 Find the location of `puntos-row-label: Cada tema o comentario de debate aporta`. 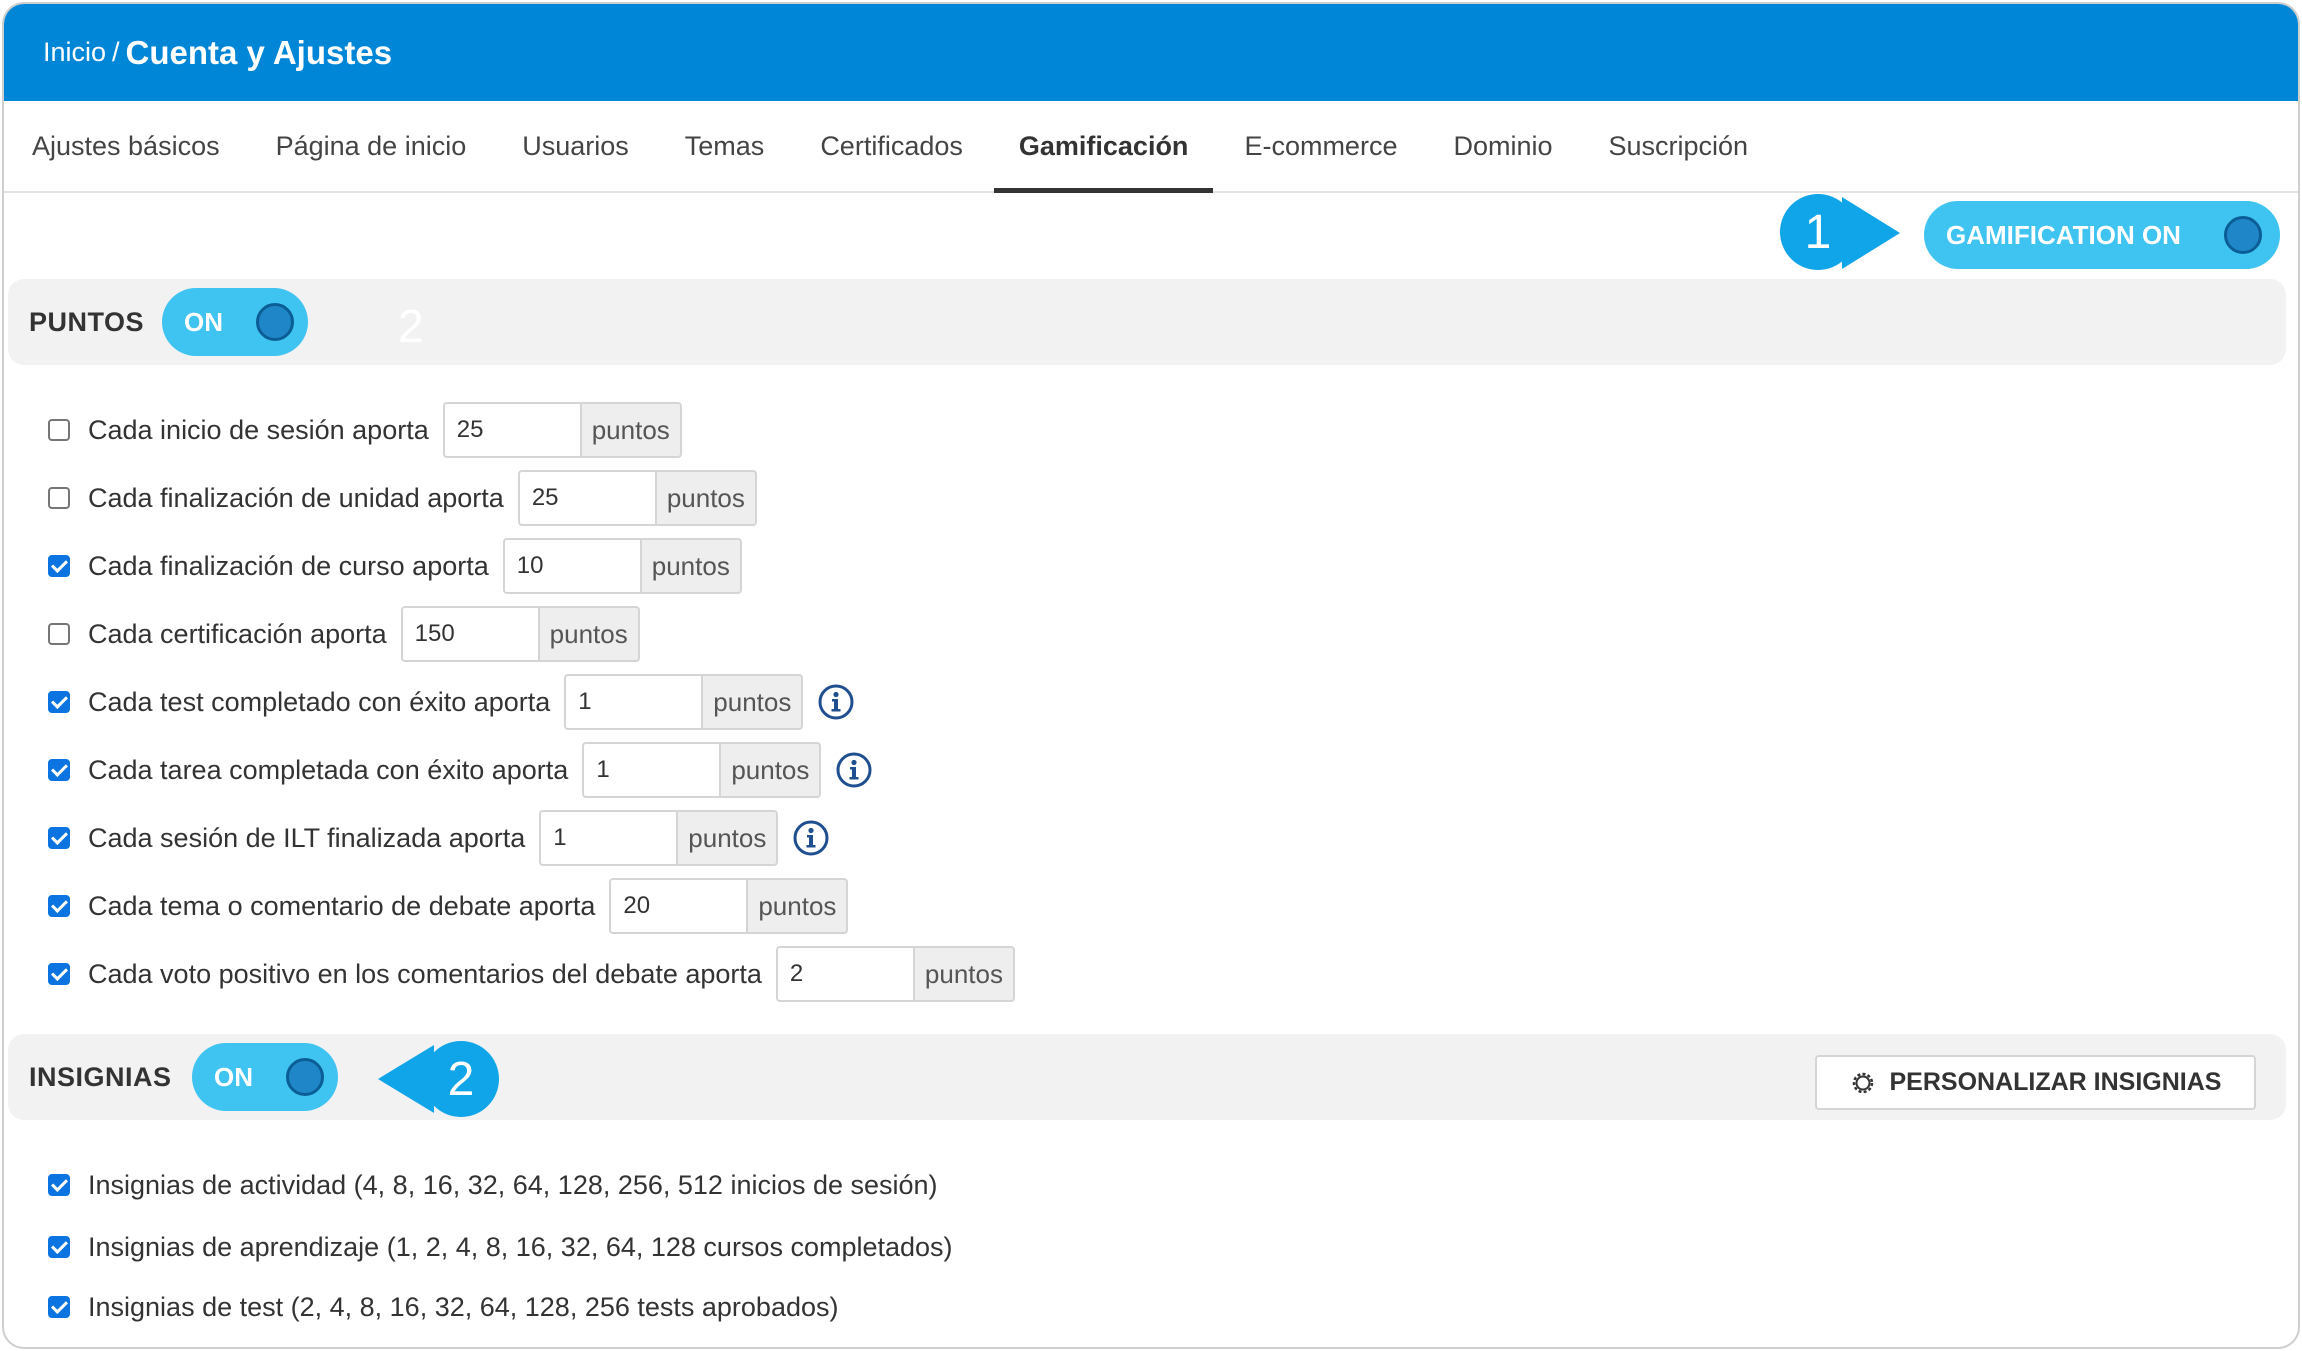

puntos-row-label: Cada tema o comentario de debate aporta is located at coordinates (342, 905).